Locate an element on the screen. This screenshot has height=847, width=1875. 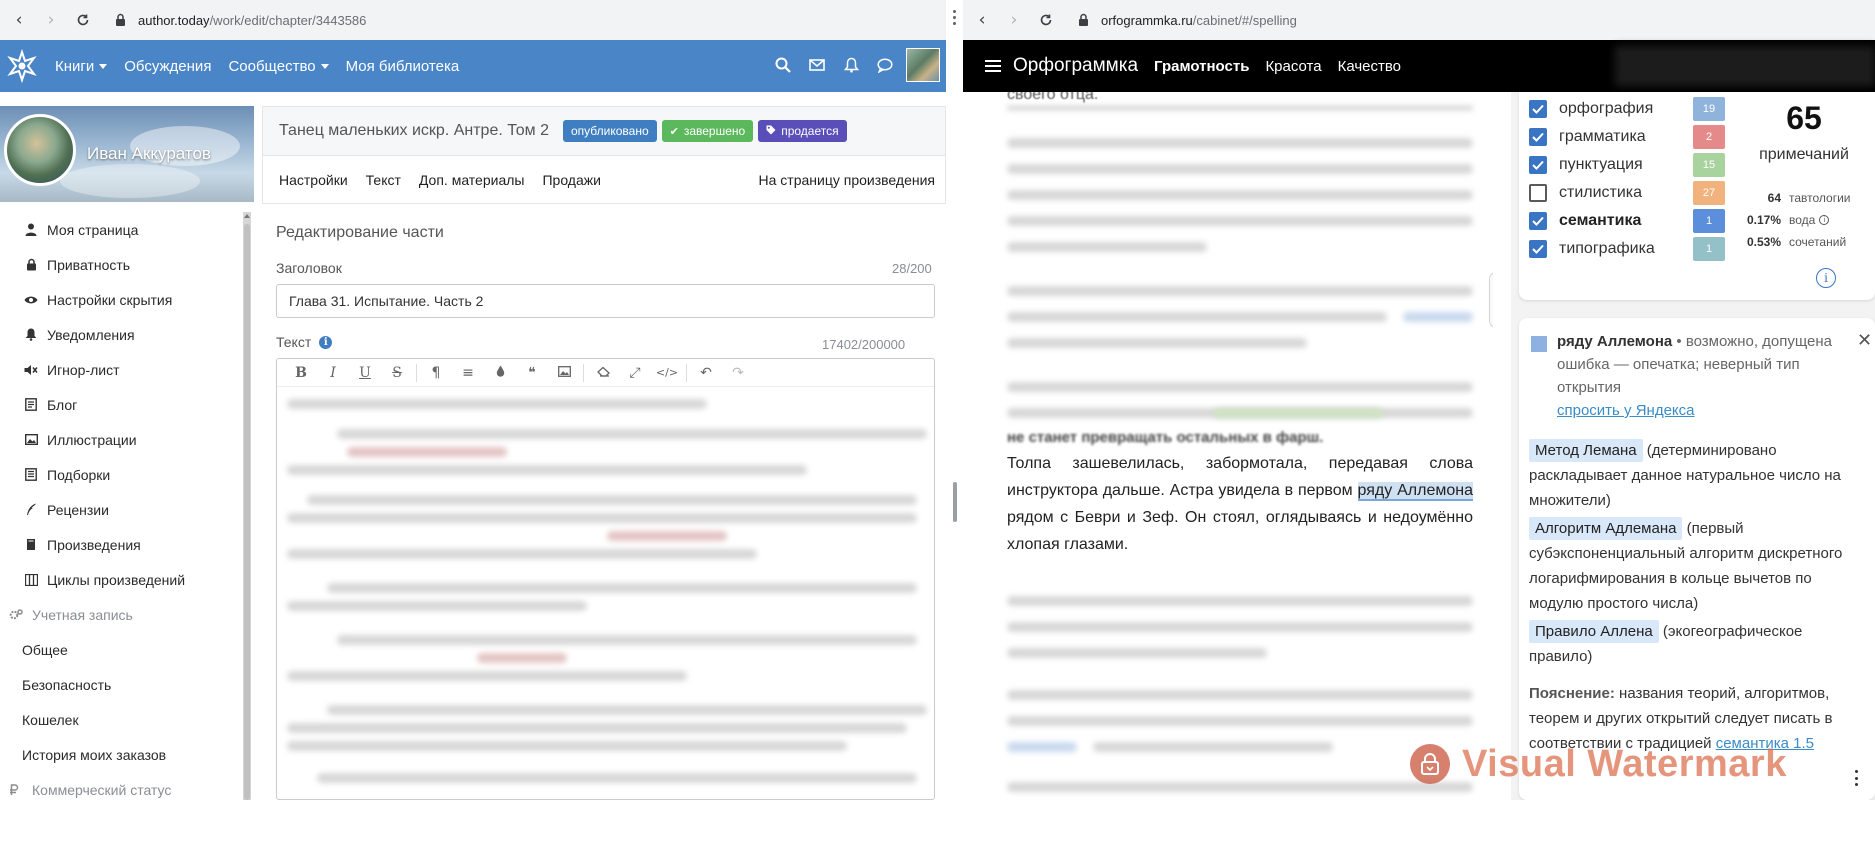
sidebar-item-wallet: Кошелек is located at coordinates (123, 719).